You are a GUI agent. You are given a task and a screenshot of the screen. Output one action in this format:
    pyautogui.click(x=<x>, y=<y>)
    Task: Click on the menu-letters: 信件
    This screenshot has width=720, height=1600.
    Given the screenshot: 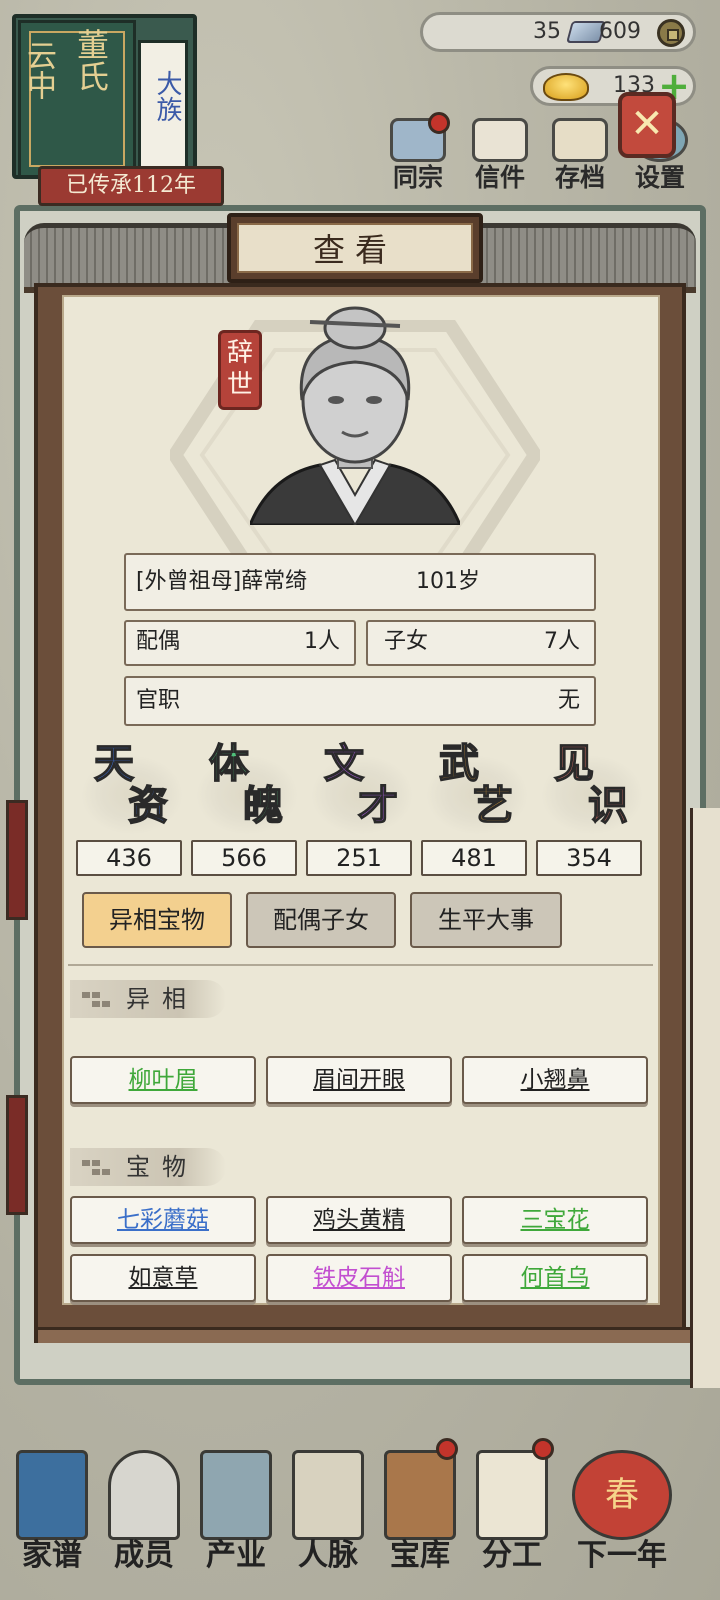 What is the action you would take?
    pyautogui.click(x=500, y=158)
    